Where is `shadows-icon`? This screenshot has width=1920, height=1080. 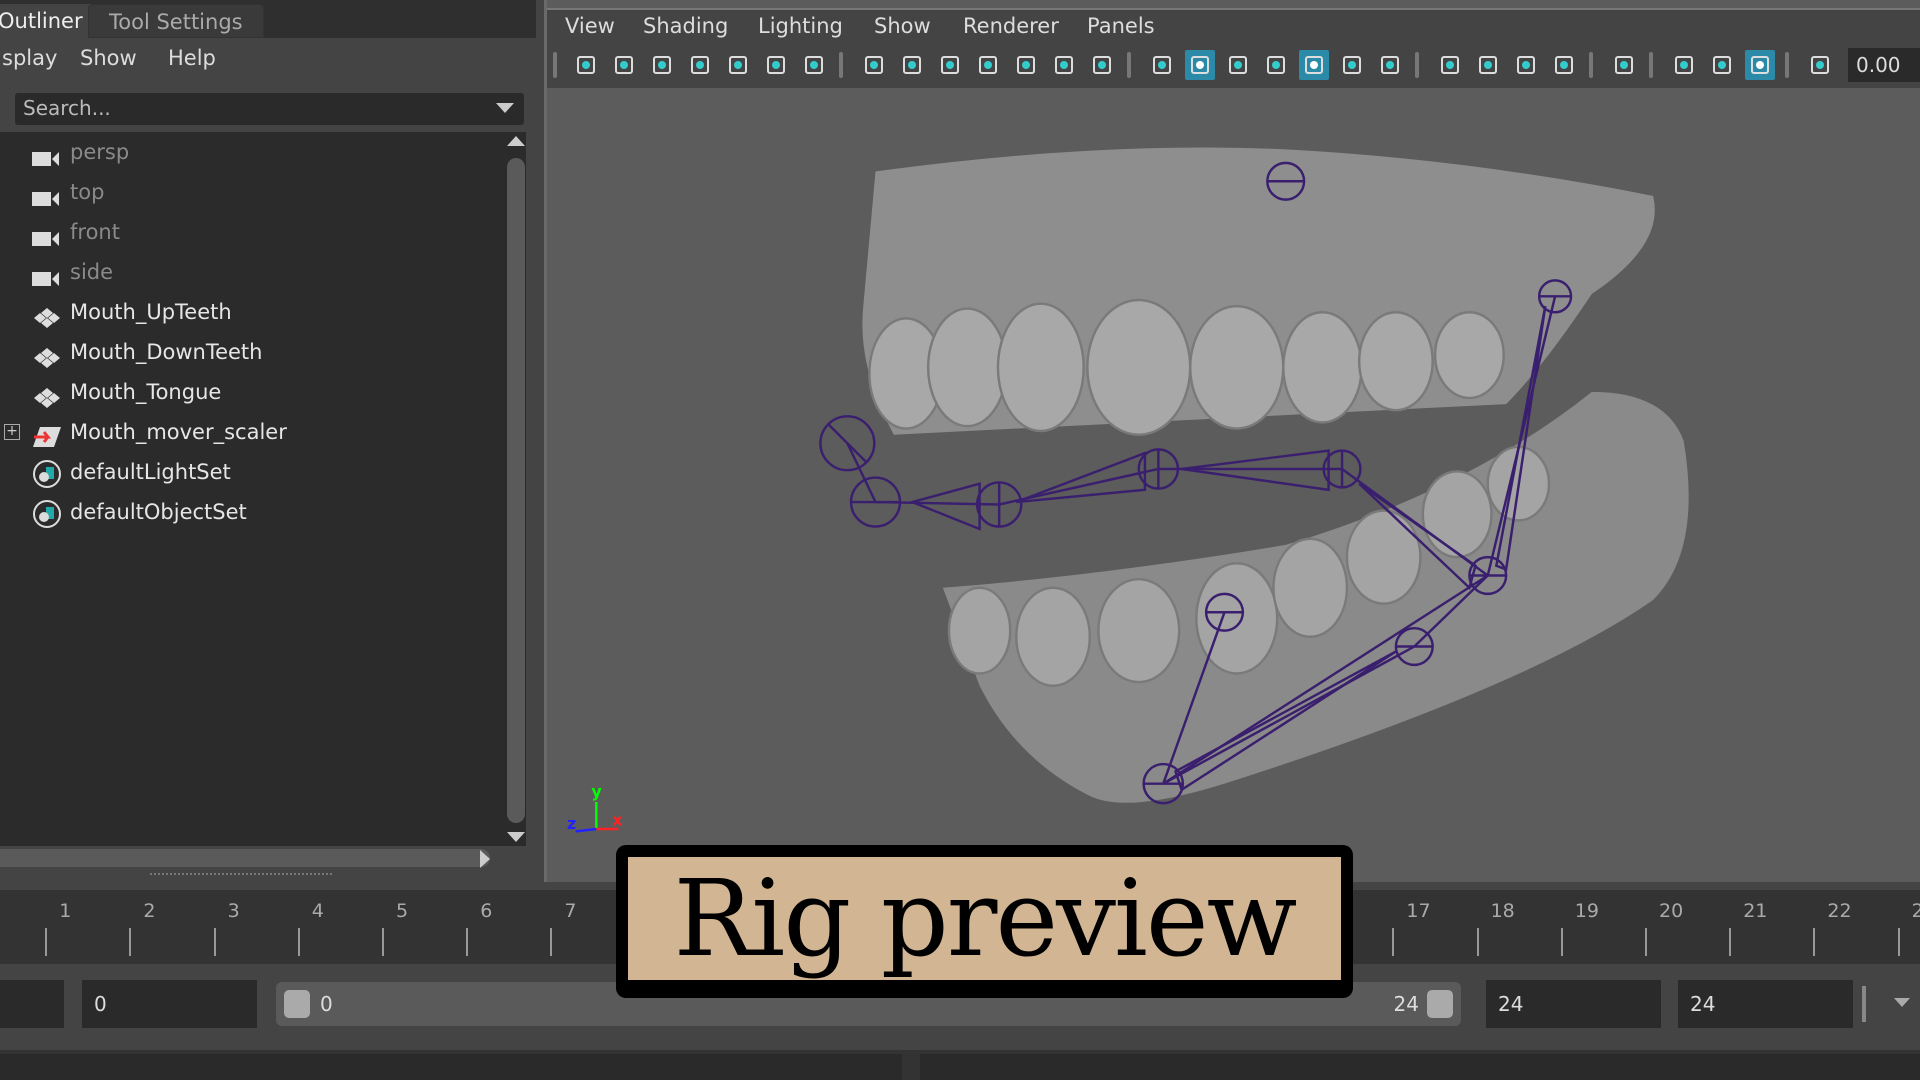
shadows-icon is located at coordinates (1390, 65).